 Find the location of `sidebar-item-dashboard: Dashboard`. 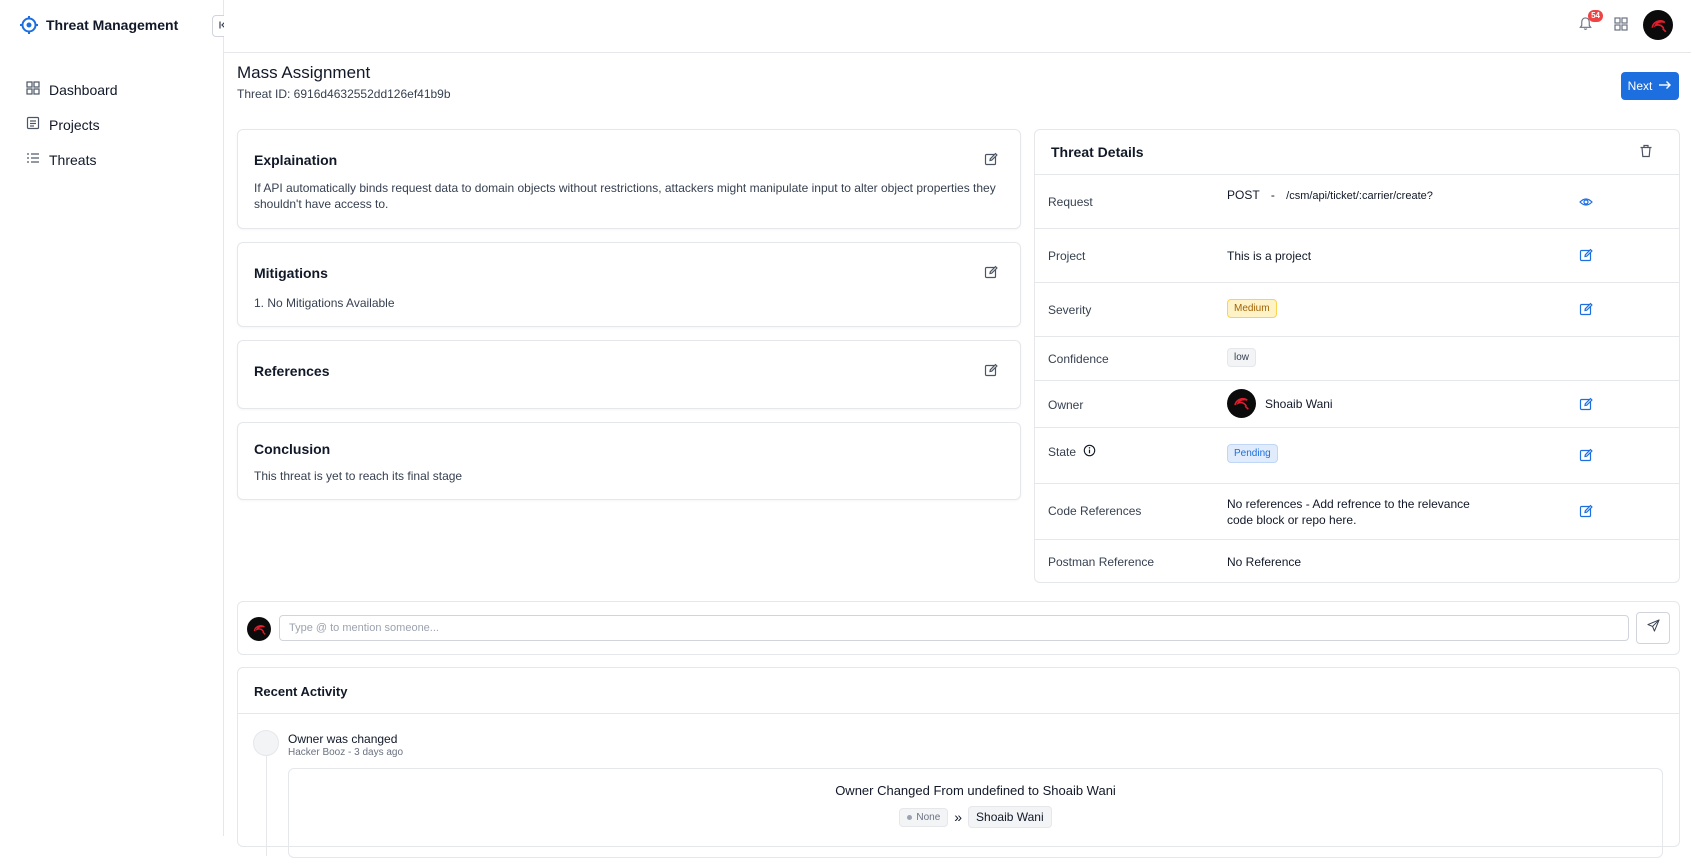

sidebar-item-dashboard: Dashboard is located at coordinates (112, 89).